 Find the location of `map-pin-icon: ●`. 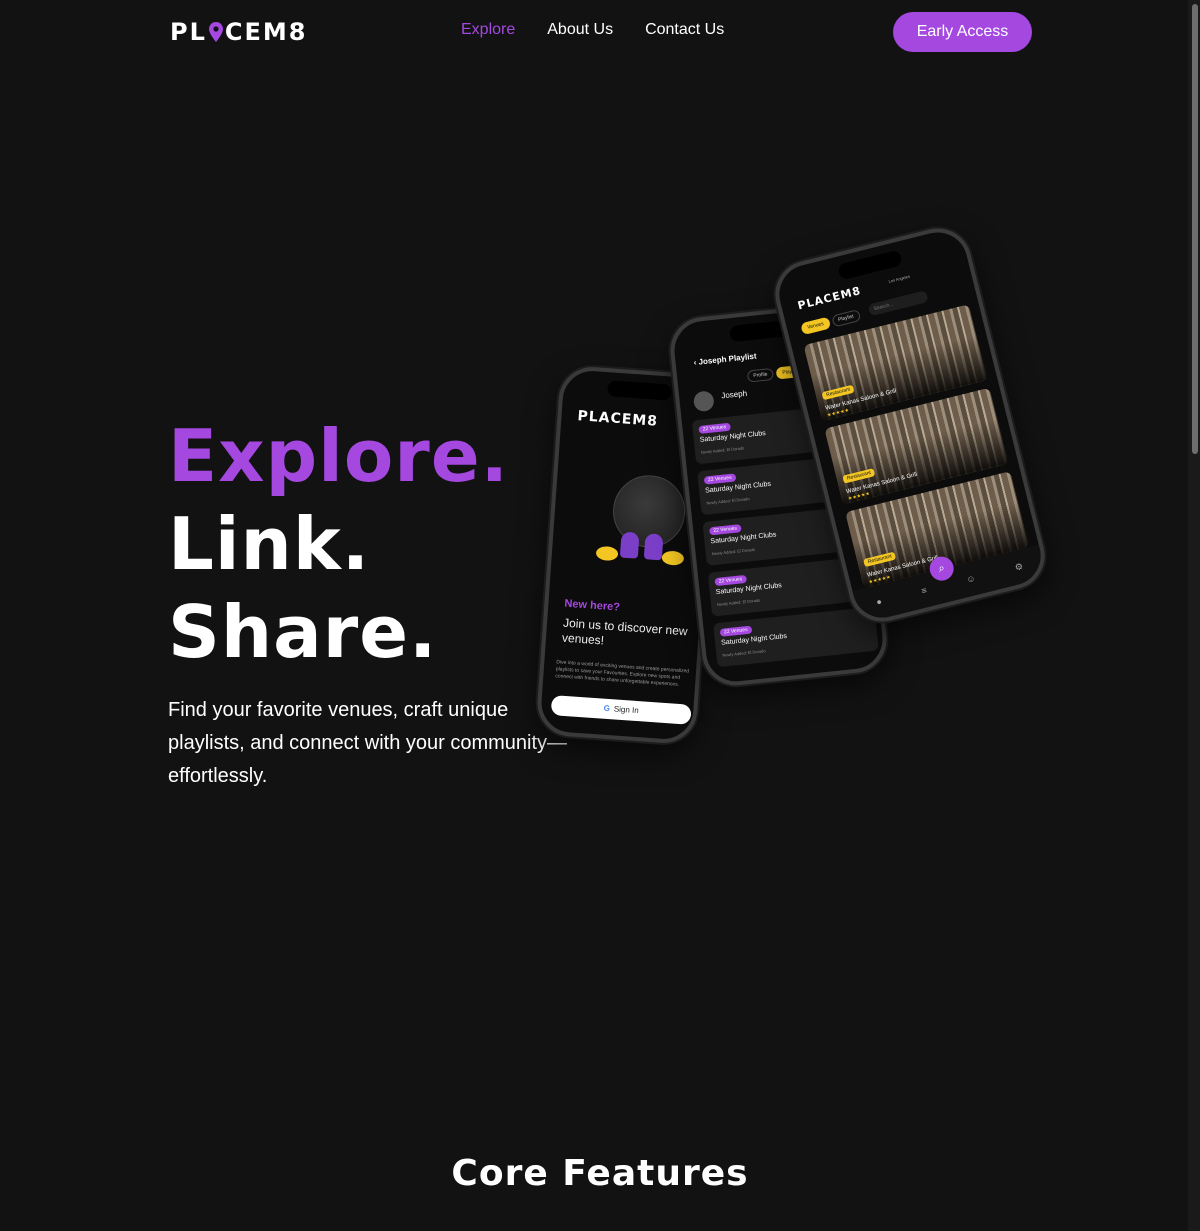

map-pin-icon: ● is located at coordinates (879, 602).